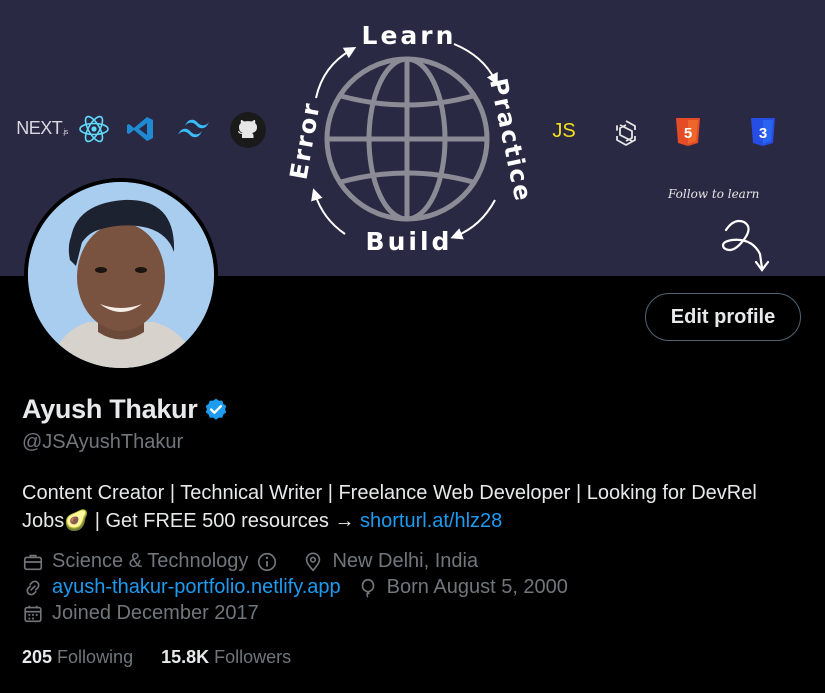  I want to click on verified-badge-icon, so click(216, 410).